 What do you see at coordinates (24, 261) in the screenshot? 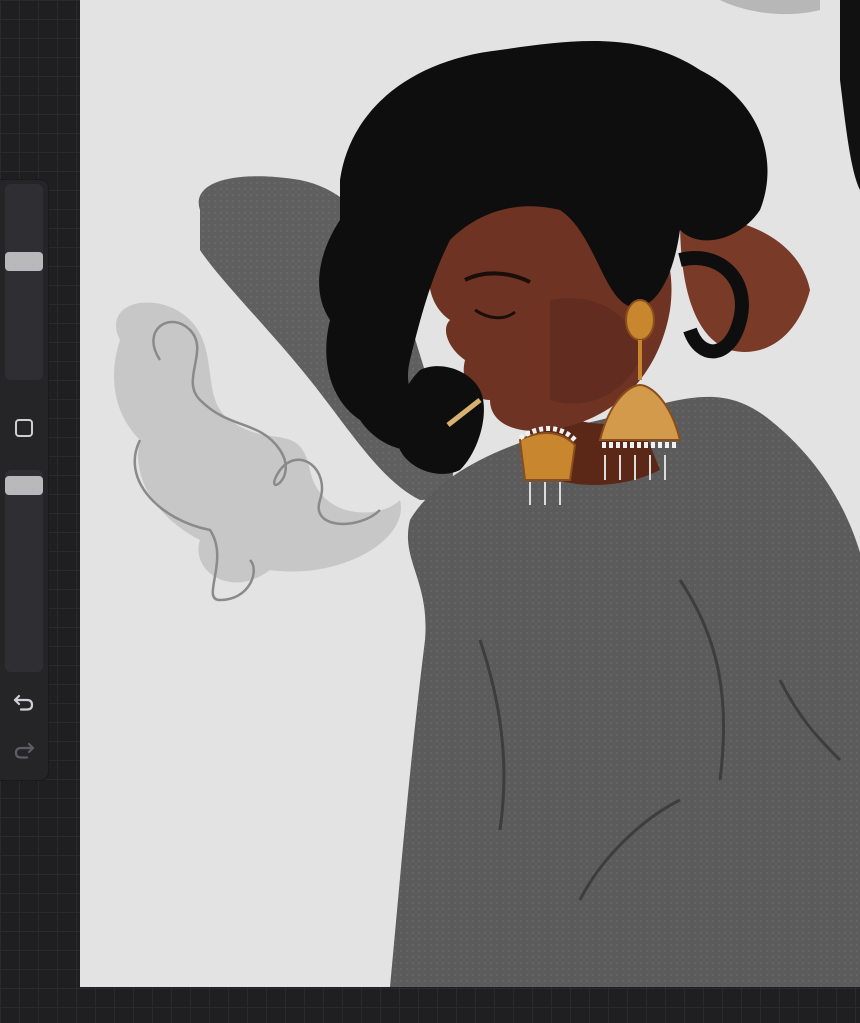
I see `brush-size-slider-thumb` at bounding box center [24, 261].